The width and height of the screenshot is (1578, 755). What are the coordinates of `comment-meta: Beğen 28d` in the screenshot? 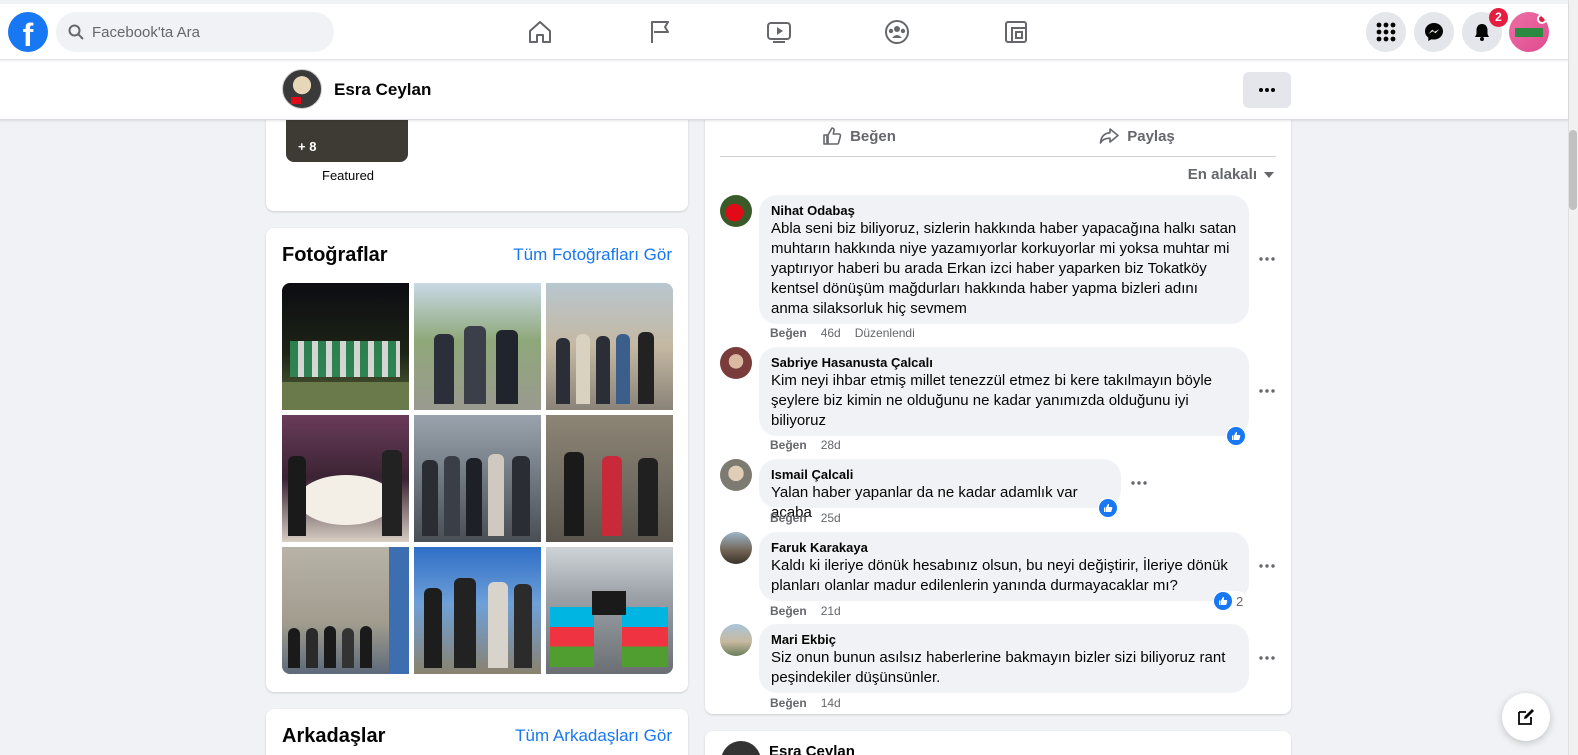 It's located at (805, 445).